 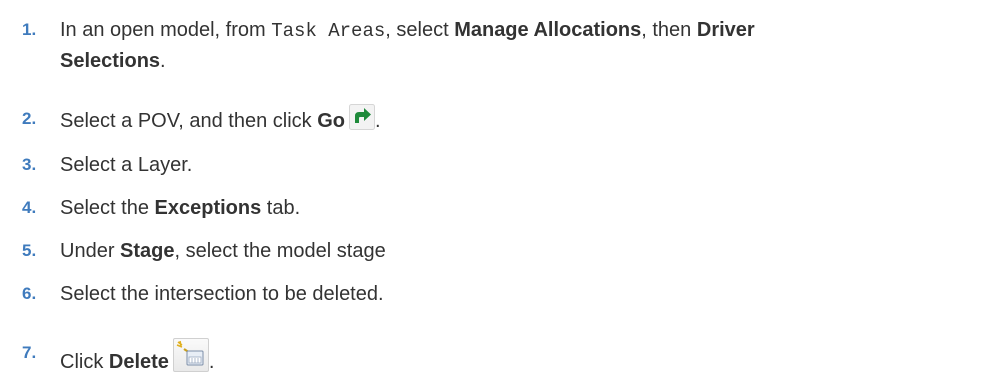 What do you see at coordinates (147, 251) in the screenshot?
I see `ui-term-stage: Stage` at bounding box center [147, 251].